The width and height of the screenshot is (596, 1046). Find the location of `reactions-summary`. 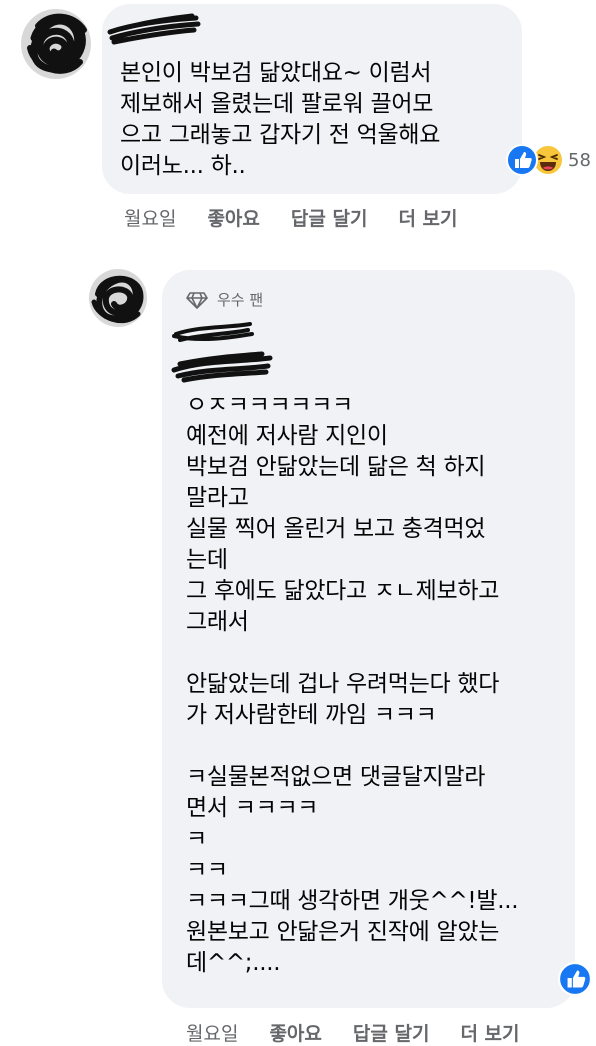

reactions-summary is located at coordinates (575, 979).